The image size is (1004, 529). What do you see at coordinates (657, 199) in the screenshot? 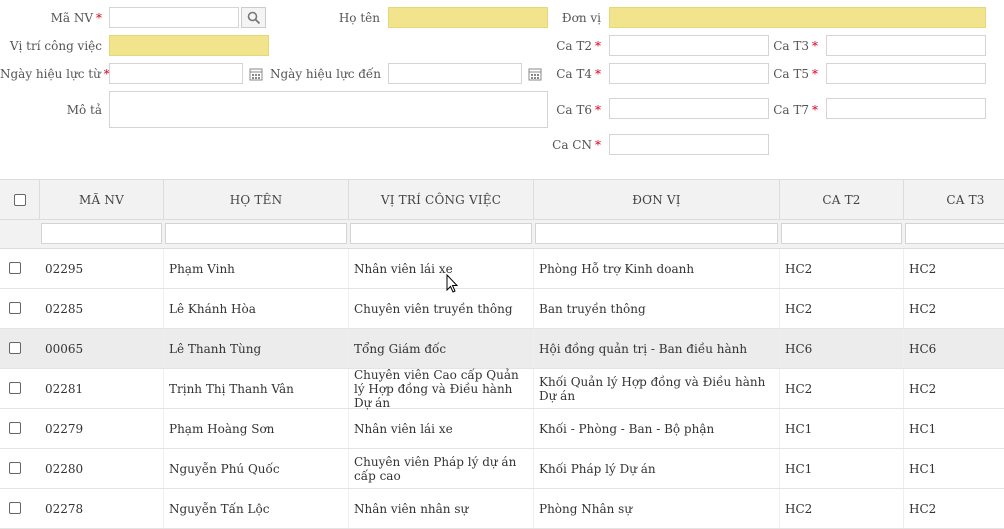
I see `column-header-don-vi: ĐƠN VỊ` at bounding box center [657, 199].